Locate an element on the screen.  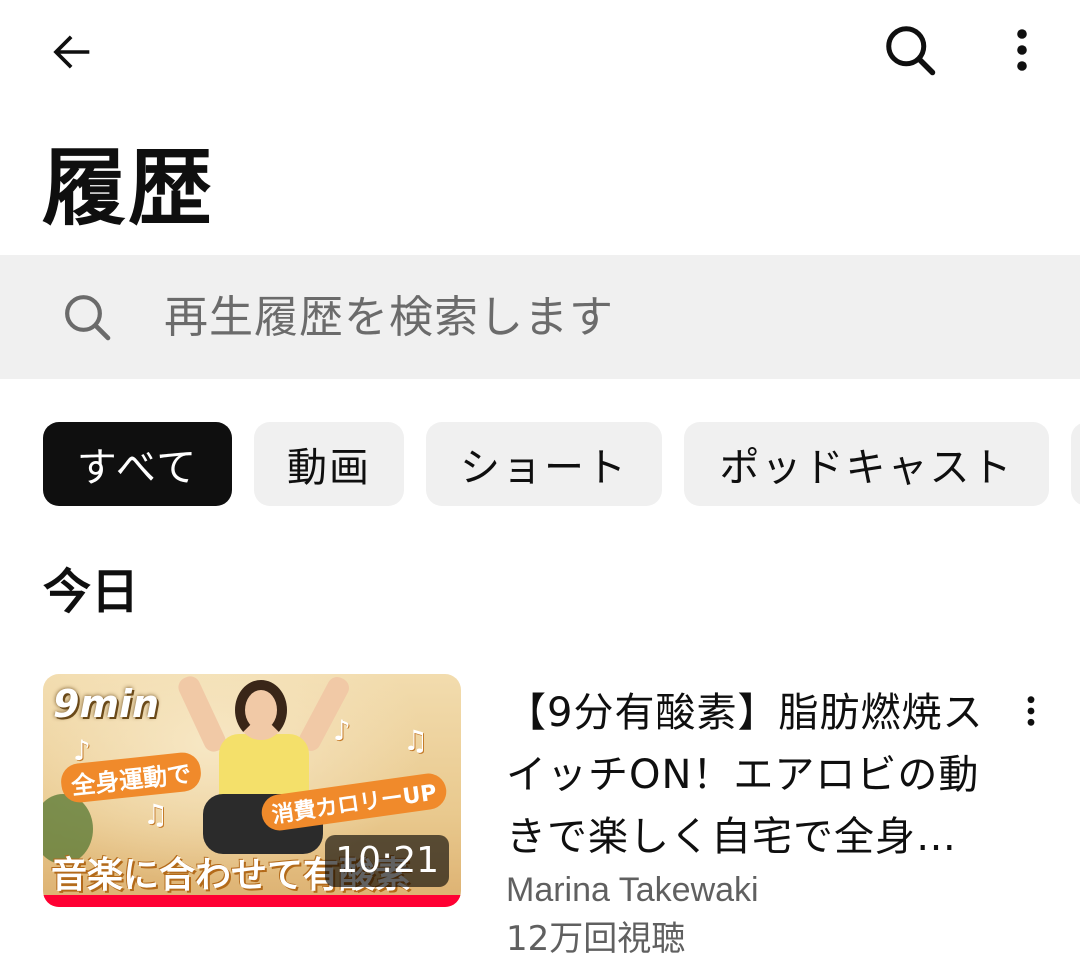
history-search-bar is located at coordinates (540, 317).